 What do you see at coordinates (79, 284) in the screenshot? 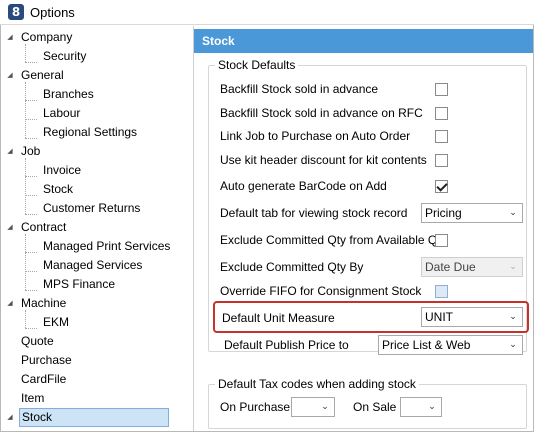
I see `tree-item-label: MPS Finance` at bounding box center [79, 284].